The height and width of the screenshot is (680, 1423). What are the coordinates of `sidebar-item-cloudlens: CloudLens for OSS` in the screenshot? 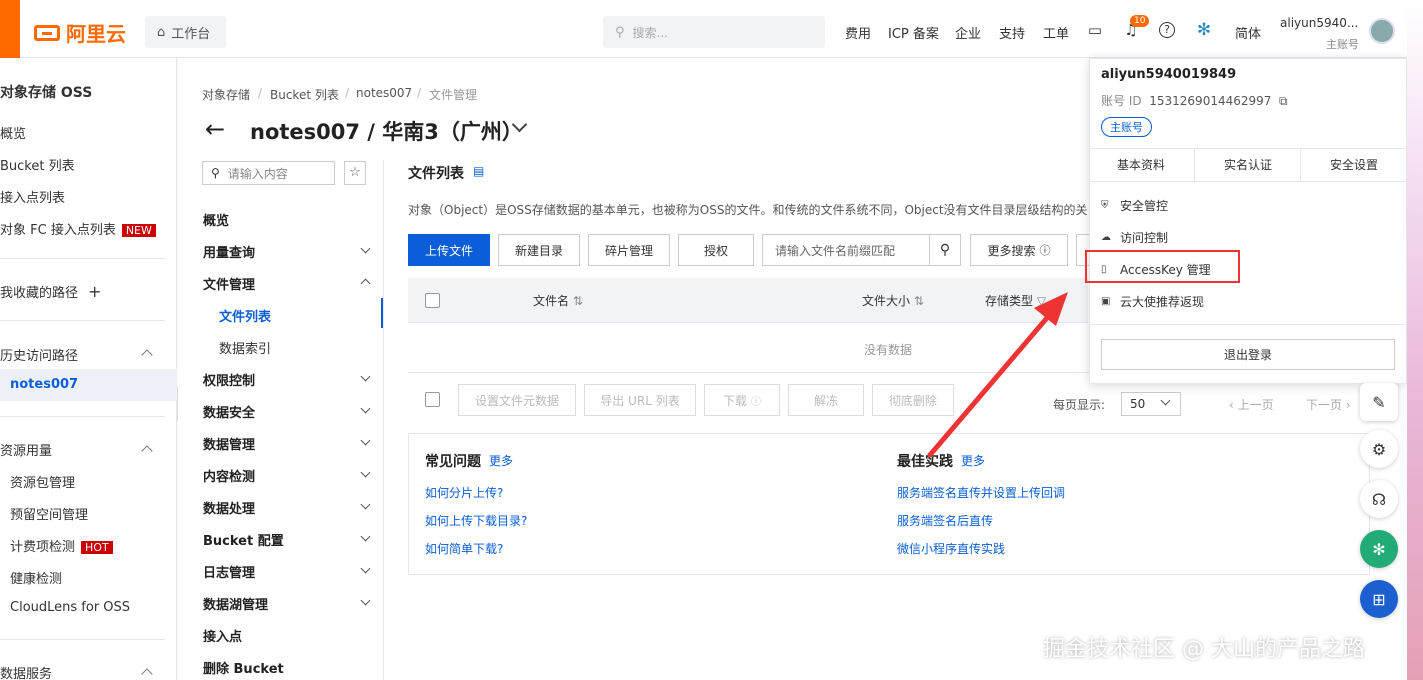 It's located at (70, 607).